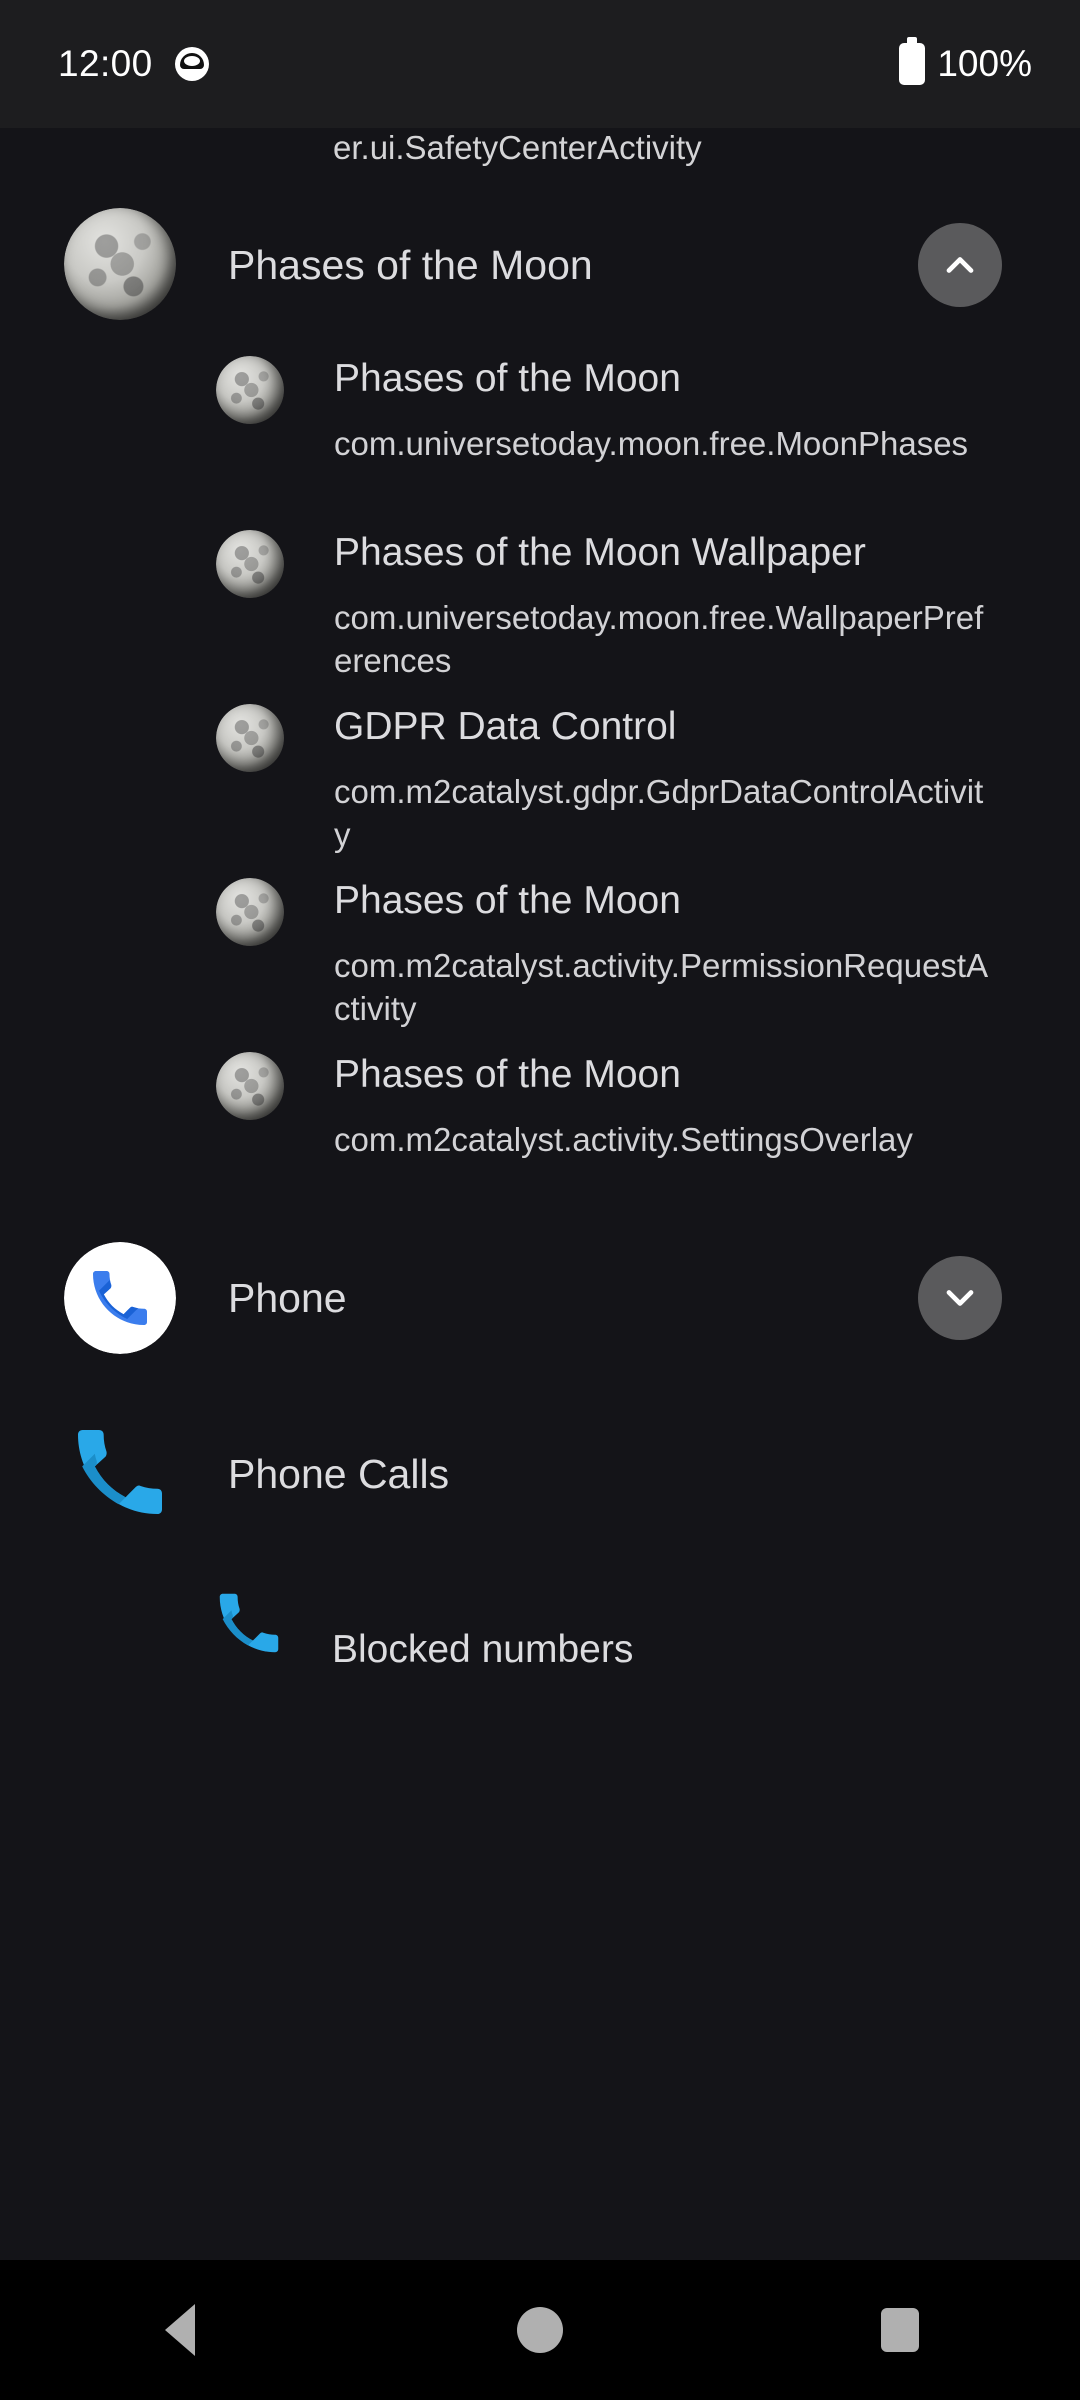 The width and height of the screenshot is (1080, 2400). I want to click on battery-full-icon, so click(912, 61).